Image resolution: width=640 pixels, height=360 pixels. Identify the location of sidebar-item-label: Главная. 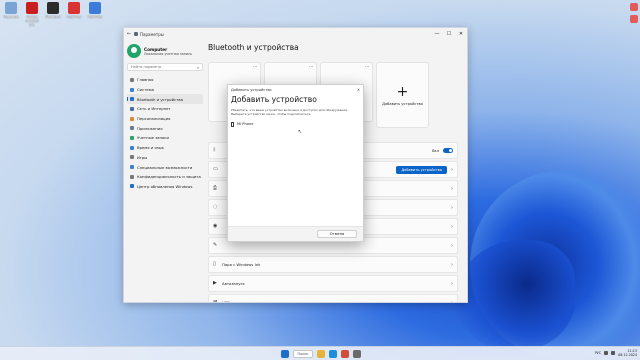
(145, 80).